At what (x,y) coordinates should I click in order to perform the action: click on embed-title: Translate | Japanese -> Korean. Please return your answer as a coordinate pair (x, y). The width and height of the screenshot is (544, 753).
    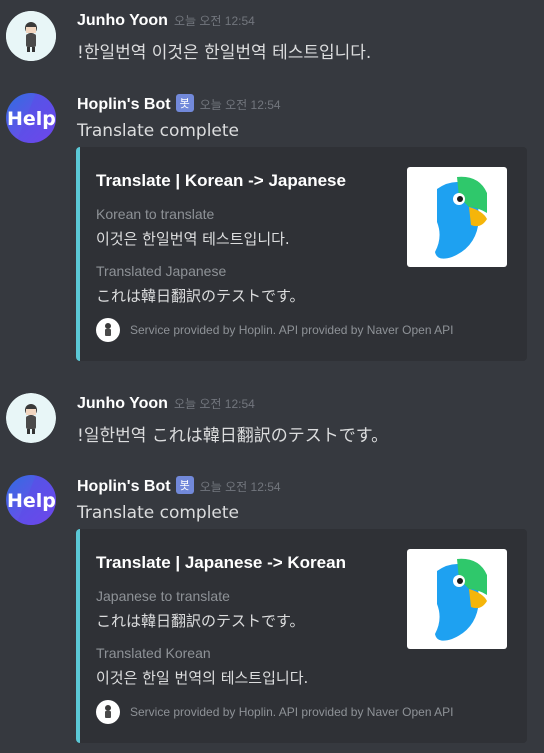
    Looking at the image, I should click on (221, 562).